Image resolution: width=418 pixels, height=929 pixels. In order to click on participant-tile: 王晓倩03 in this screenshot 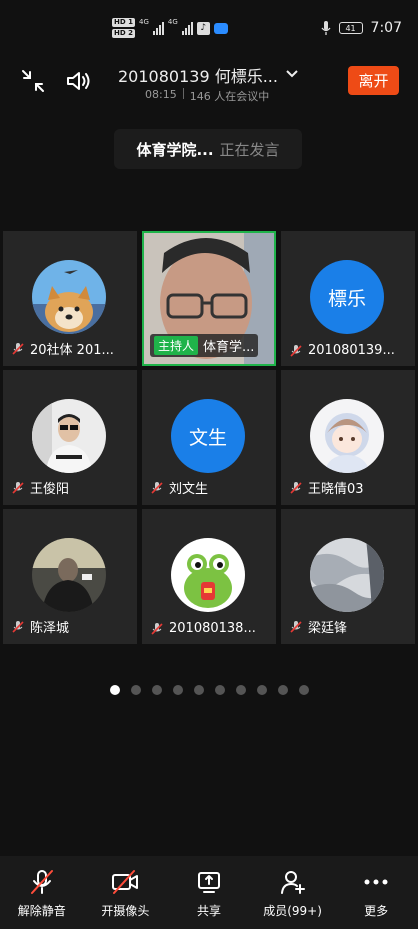, I will do `click(348, 437)`.